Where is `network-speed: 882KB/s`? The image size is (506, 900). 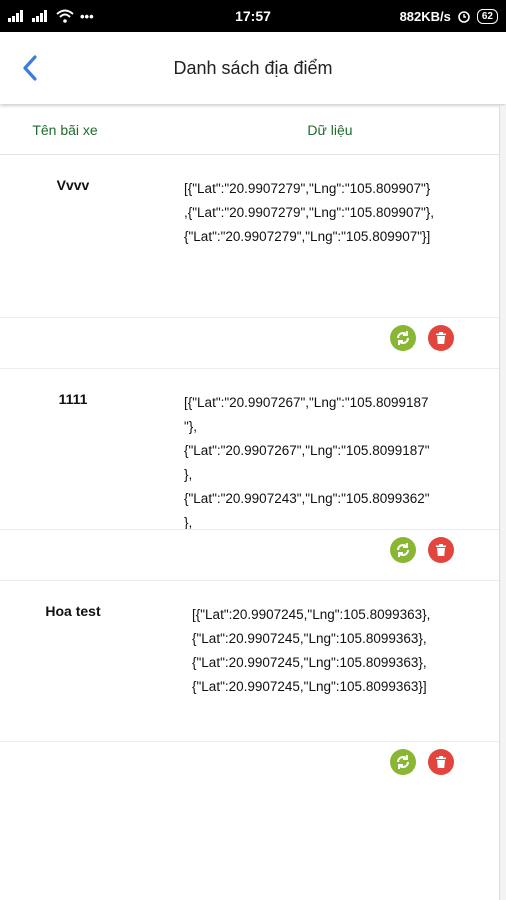
network-speed: 882KB/s is located at coordinates (425, 16).